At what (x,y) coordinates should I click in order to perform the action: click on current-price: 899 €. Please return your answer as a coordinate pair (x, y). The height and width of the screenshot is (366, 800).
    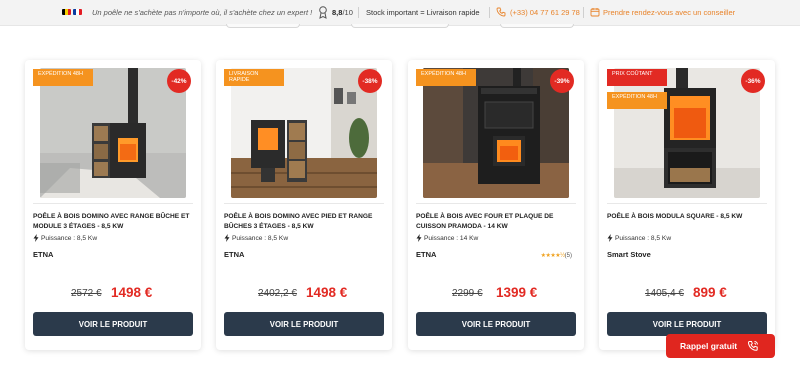
    Looking at the image, I should click on (710, 292).